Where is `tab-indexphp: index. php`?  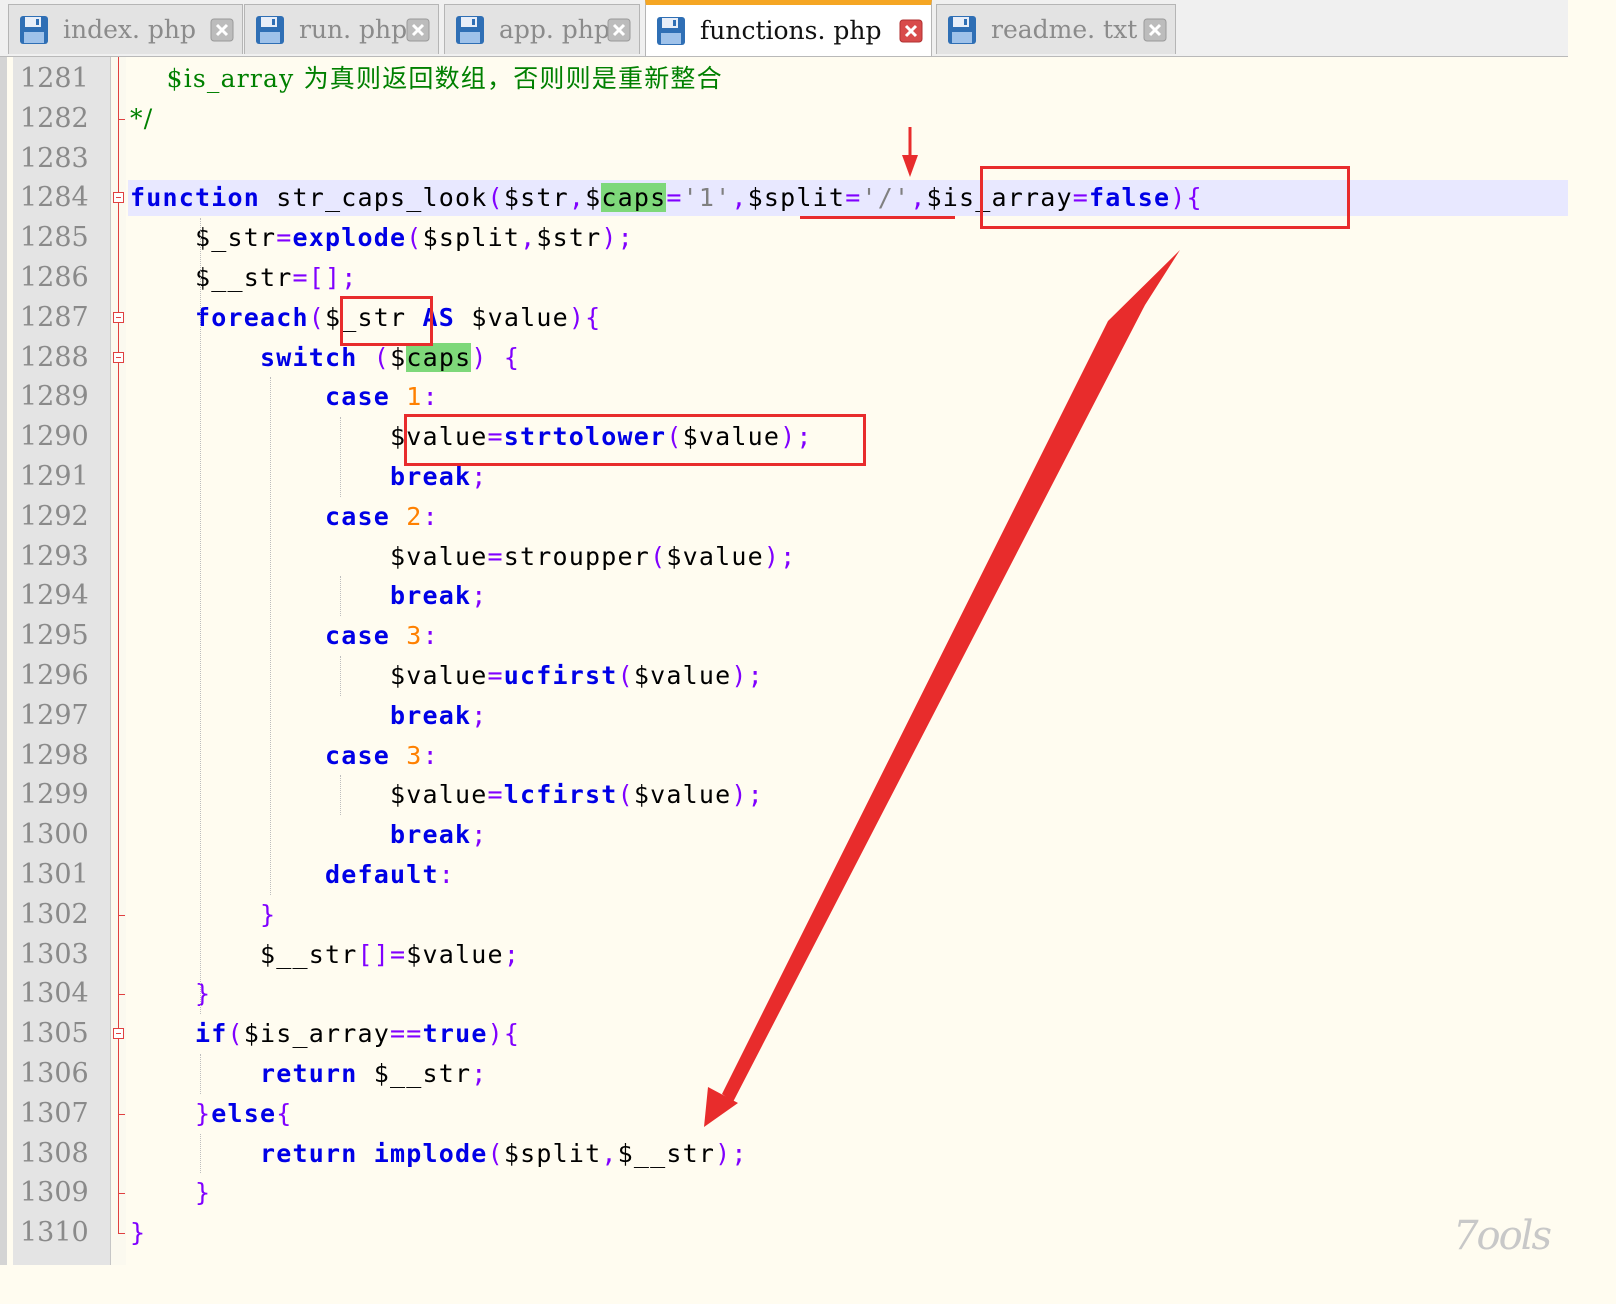 tab-indexphp: index. php is located at coordinates (125, 29).